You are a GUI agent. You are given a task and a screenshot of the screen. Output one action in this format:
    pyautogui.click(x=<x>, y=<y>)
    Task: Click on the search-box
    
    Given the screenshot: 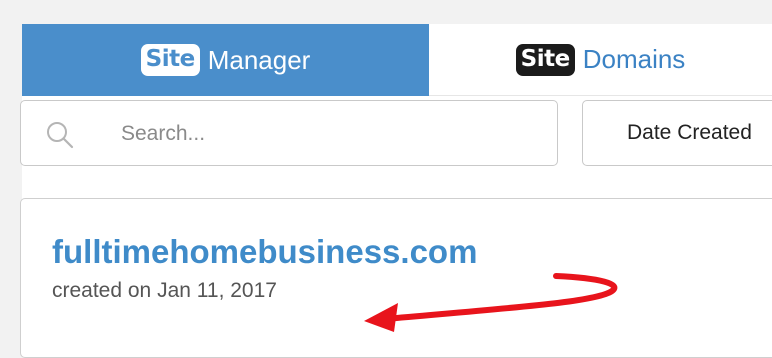 What is the action you would take?
    pyautogui.click(x=289, y=133)
    